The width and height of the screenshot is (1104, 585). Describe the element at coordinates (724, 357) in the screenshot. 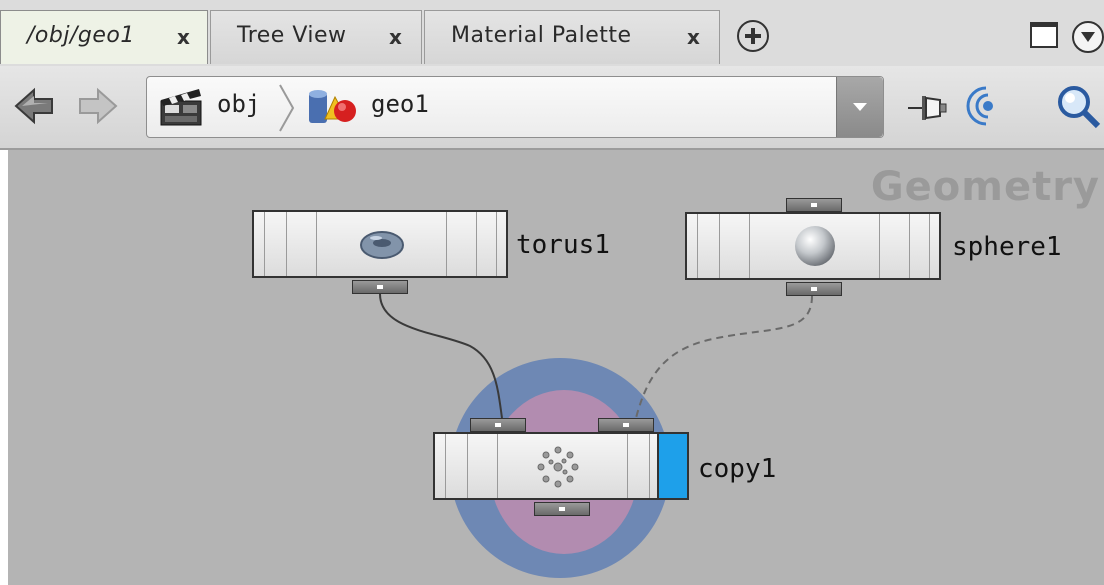

I see `wire-sphere1-copy1` at that location.